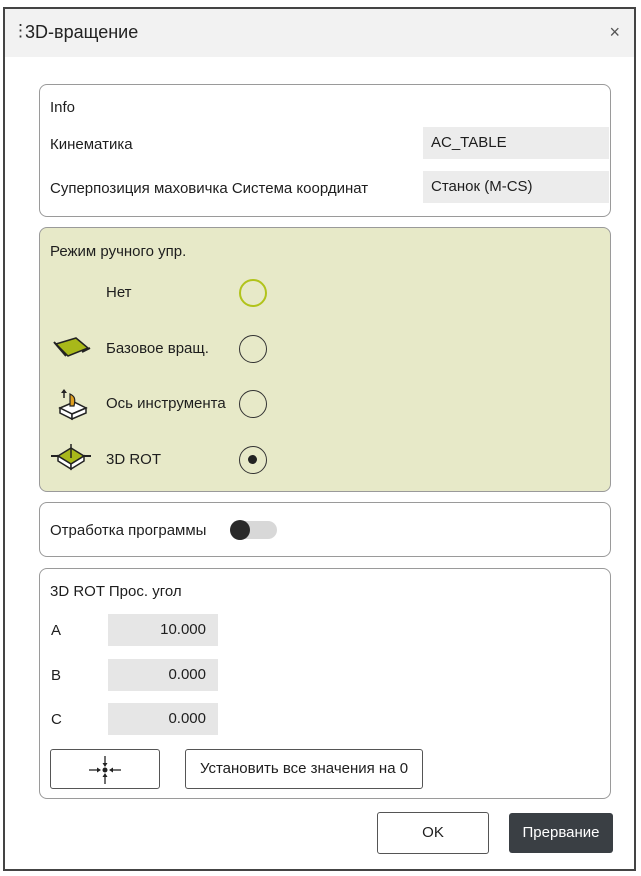  Describe the element at coordinates (134, 459) in the screenshot. I see `mode-option-3d-rot-label: 3D ROT` at that location.